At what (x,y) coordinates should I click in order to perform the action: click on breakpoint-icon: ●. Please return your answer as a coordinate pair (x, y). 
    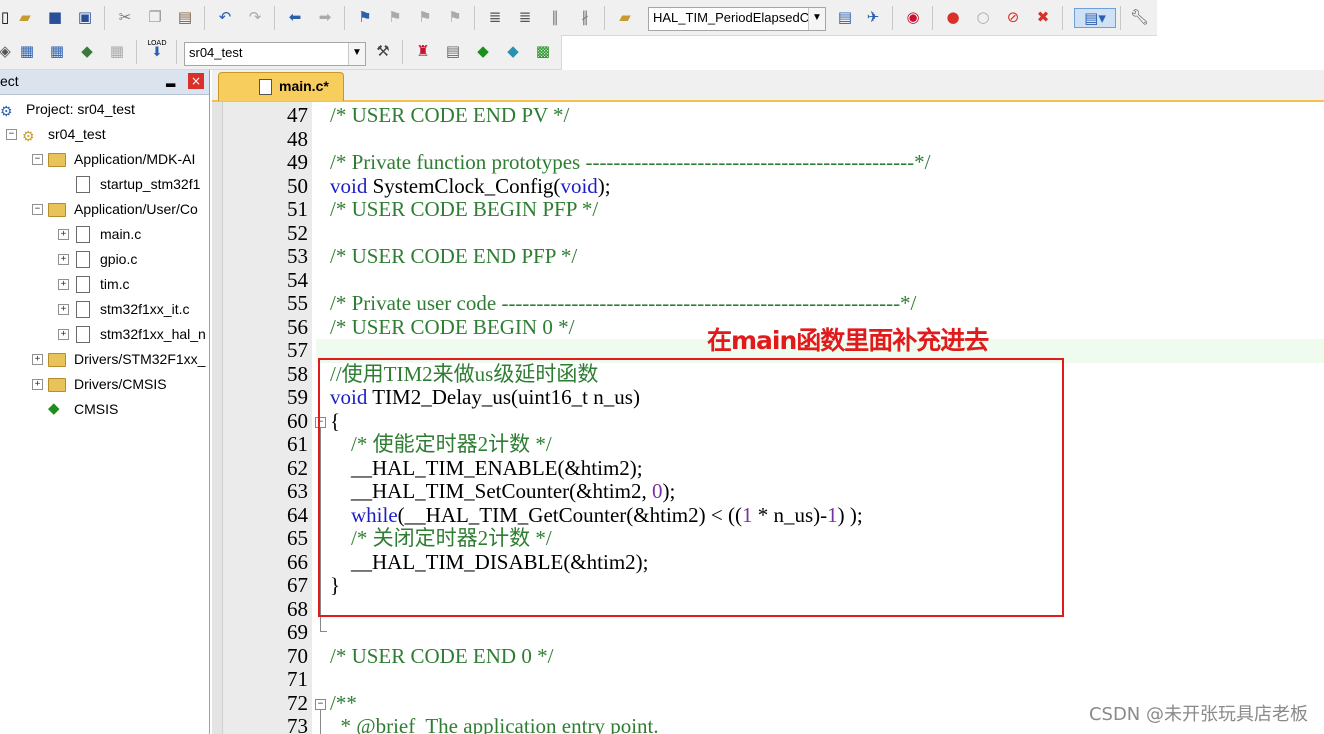
    Looking at the image, I should click on (953, 17).